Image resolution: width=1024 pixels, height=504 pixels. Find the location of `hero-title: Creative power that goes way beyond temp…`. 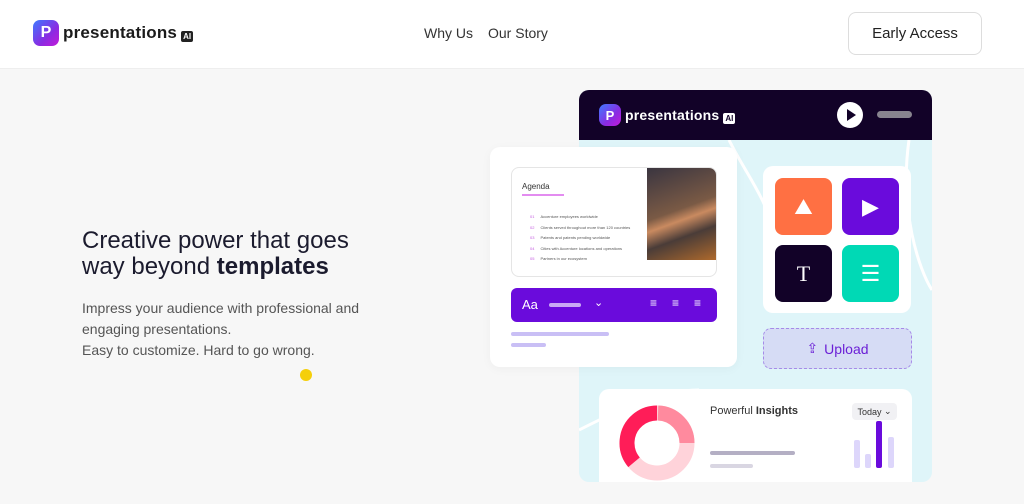

hero-title: Creative power that goes way beyond temp… is located at coordinates (215, 253).